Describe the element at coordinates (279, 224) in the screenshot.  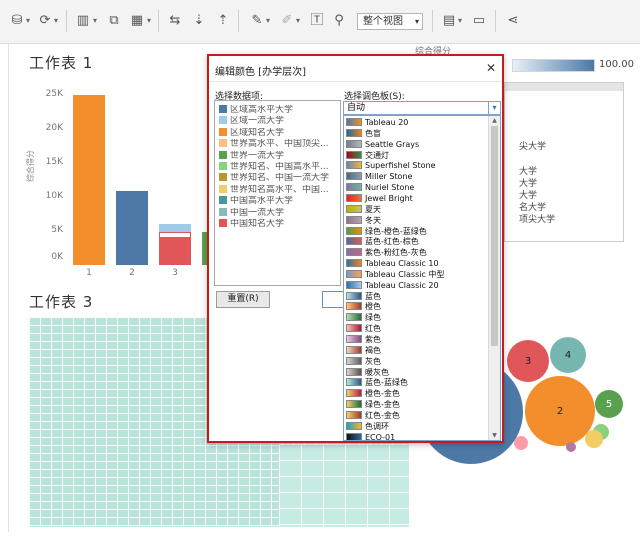
I see `data-item-row: 中国知名大学` at that location.